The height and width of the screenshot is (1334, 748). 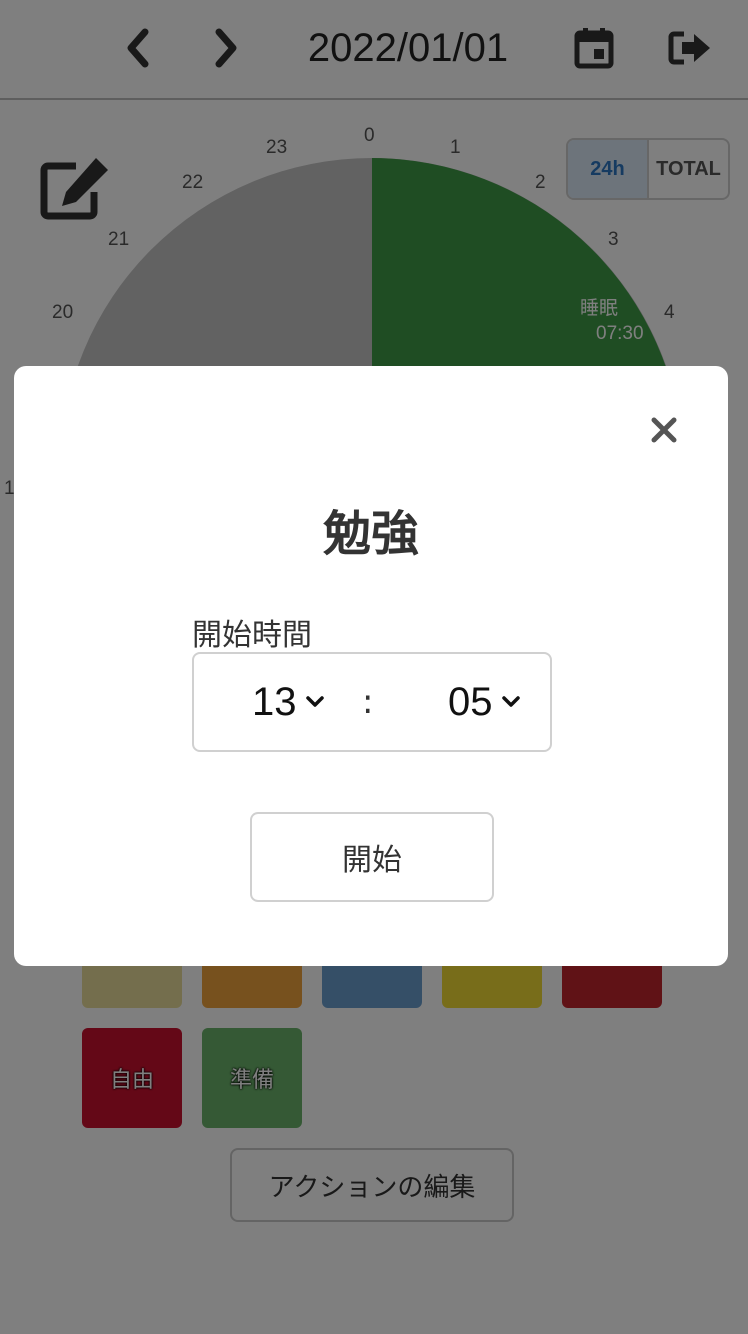 I want to click on close-button, so click(x=664, y=430).